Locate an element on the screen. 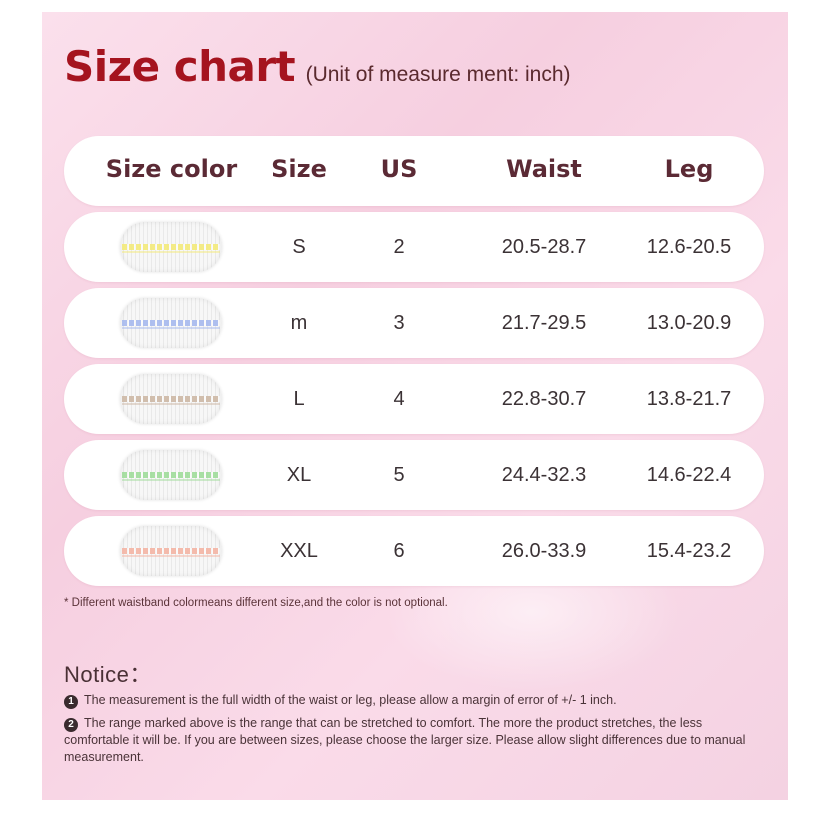 Image resolution: width=828 pixels, height=826 pixels. title-main: Size chart is located at coordinates (180, 66).